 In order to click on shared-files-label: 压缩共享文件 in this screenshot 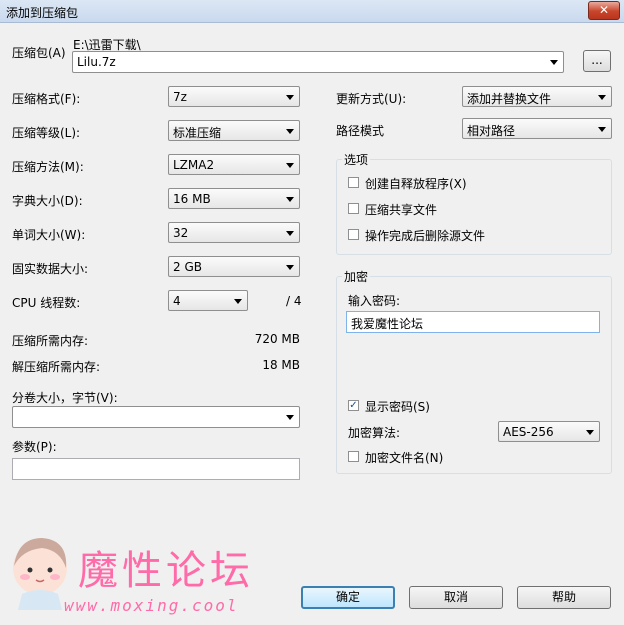, I will do `click(401, 209)`.